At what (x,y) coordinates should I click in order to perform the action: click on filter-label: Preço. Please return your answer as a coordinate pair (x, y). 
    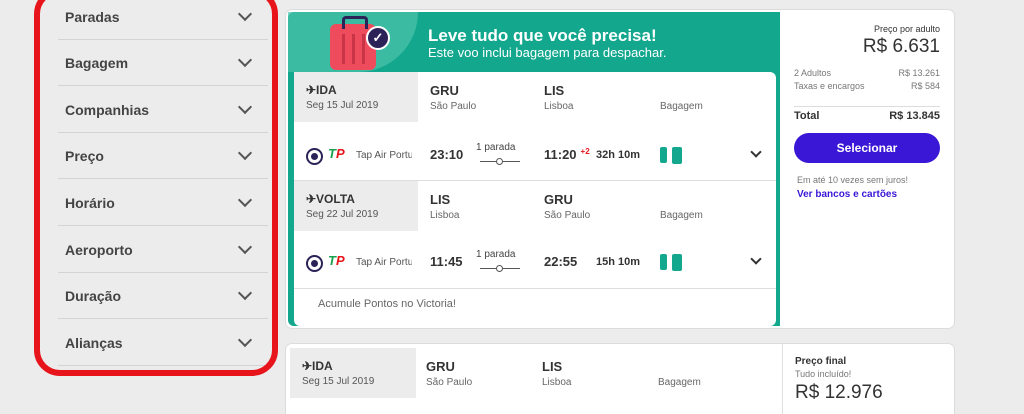
    Looking at the image, I should click on (84, 155).